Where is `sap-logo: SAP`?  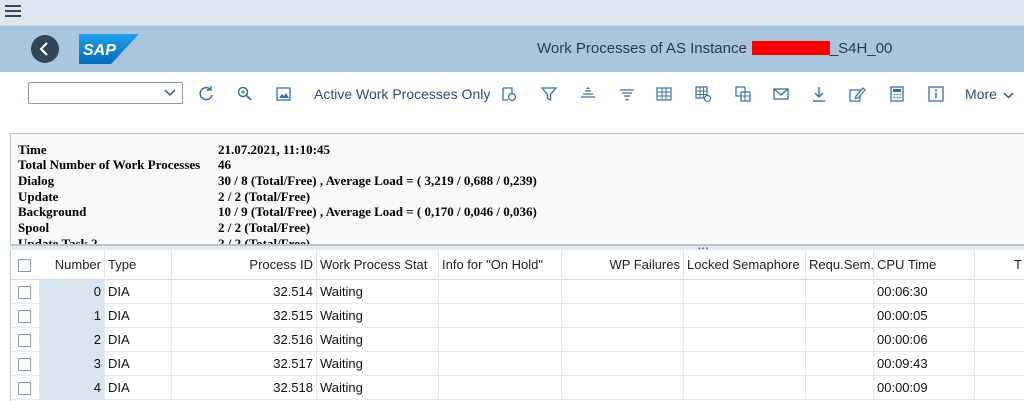
sap-logo: SAP is located at coordinates (109, 49).